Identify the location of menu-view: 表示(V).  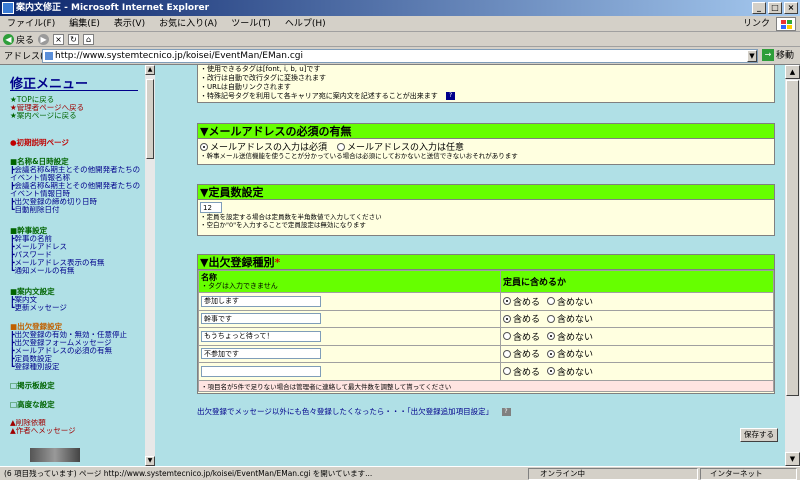
(129, 24).